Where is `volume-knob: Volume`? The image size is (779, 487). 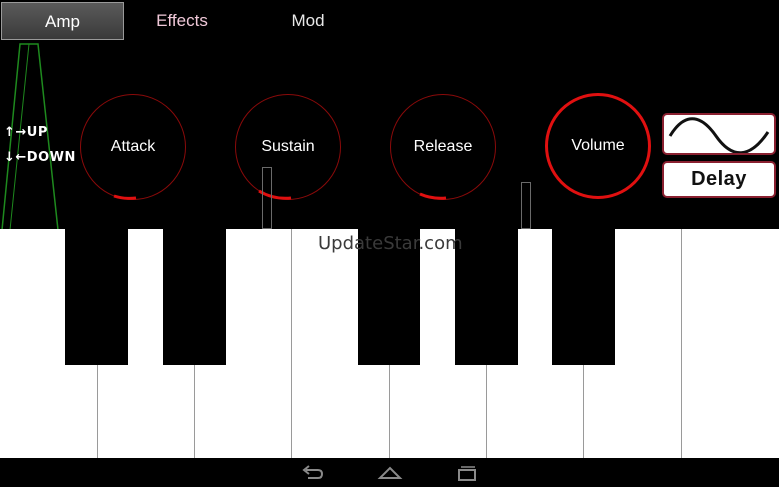
volume-knob: Volume is located at coordinates (598, 146).